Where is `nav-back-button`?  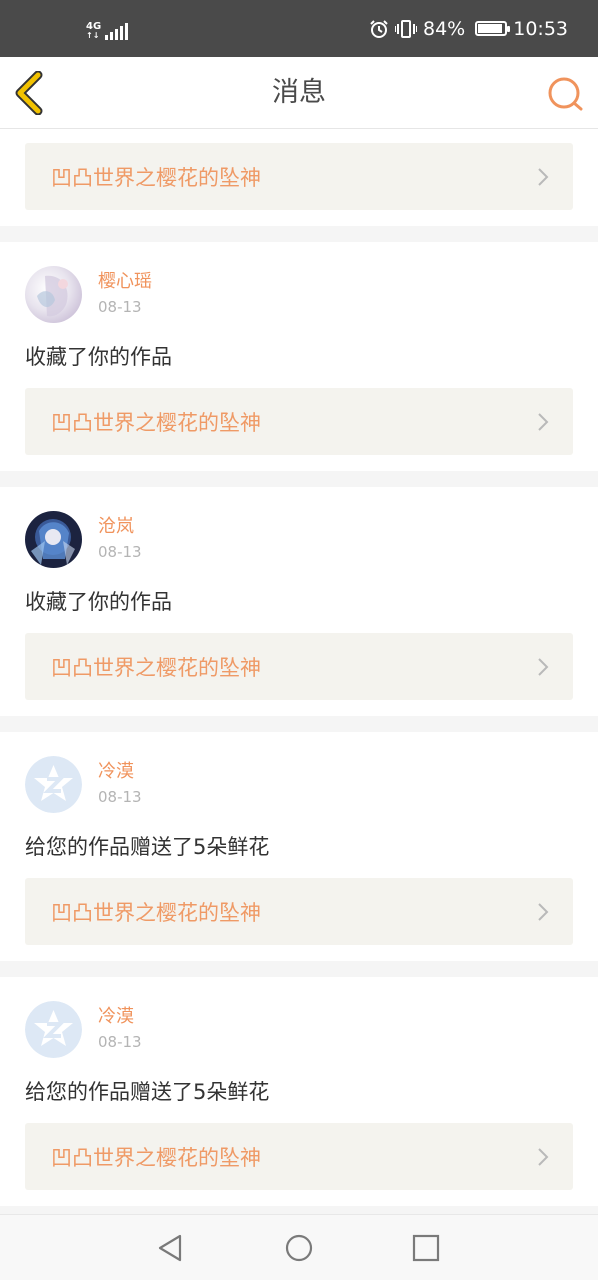 nav-back-button is located at coordinates (171, 1248).